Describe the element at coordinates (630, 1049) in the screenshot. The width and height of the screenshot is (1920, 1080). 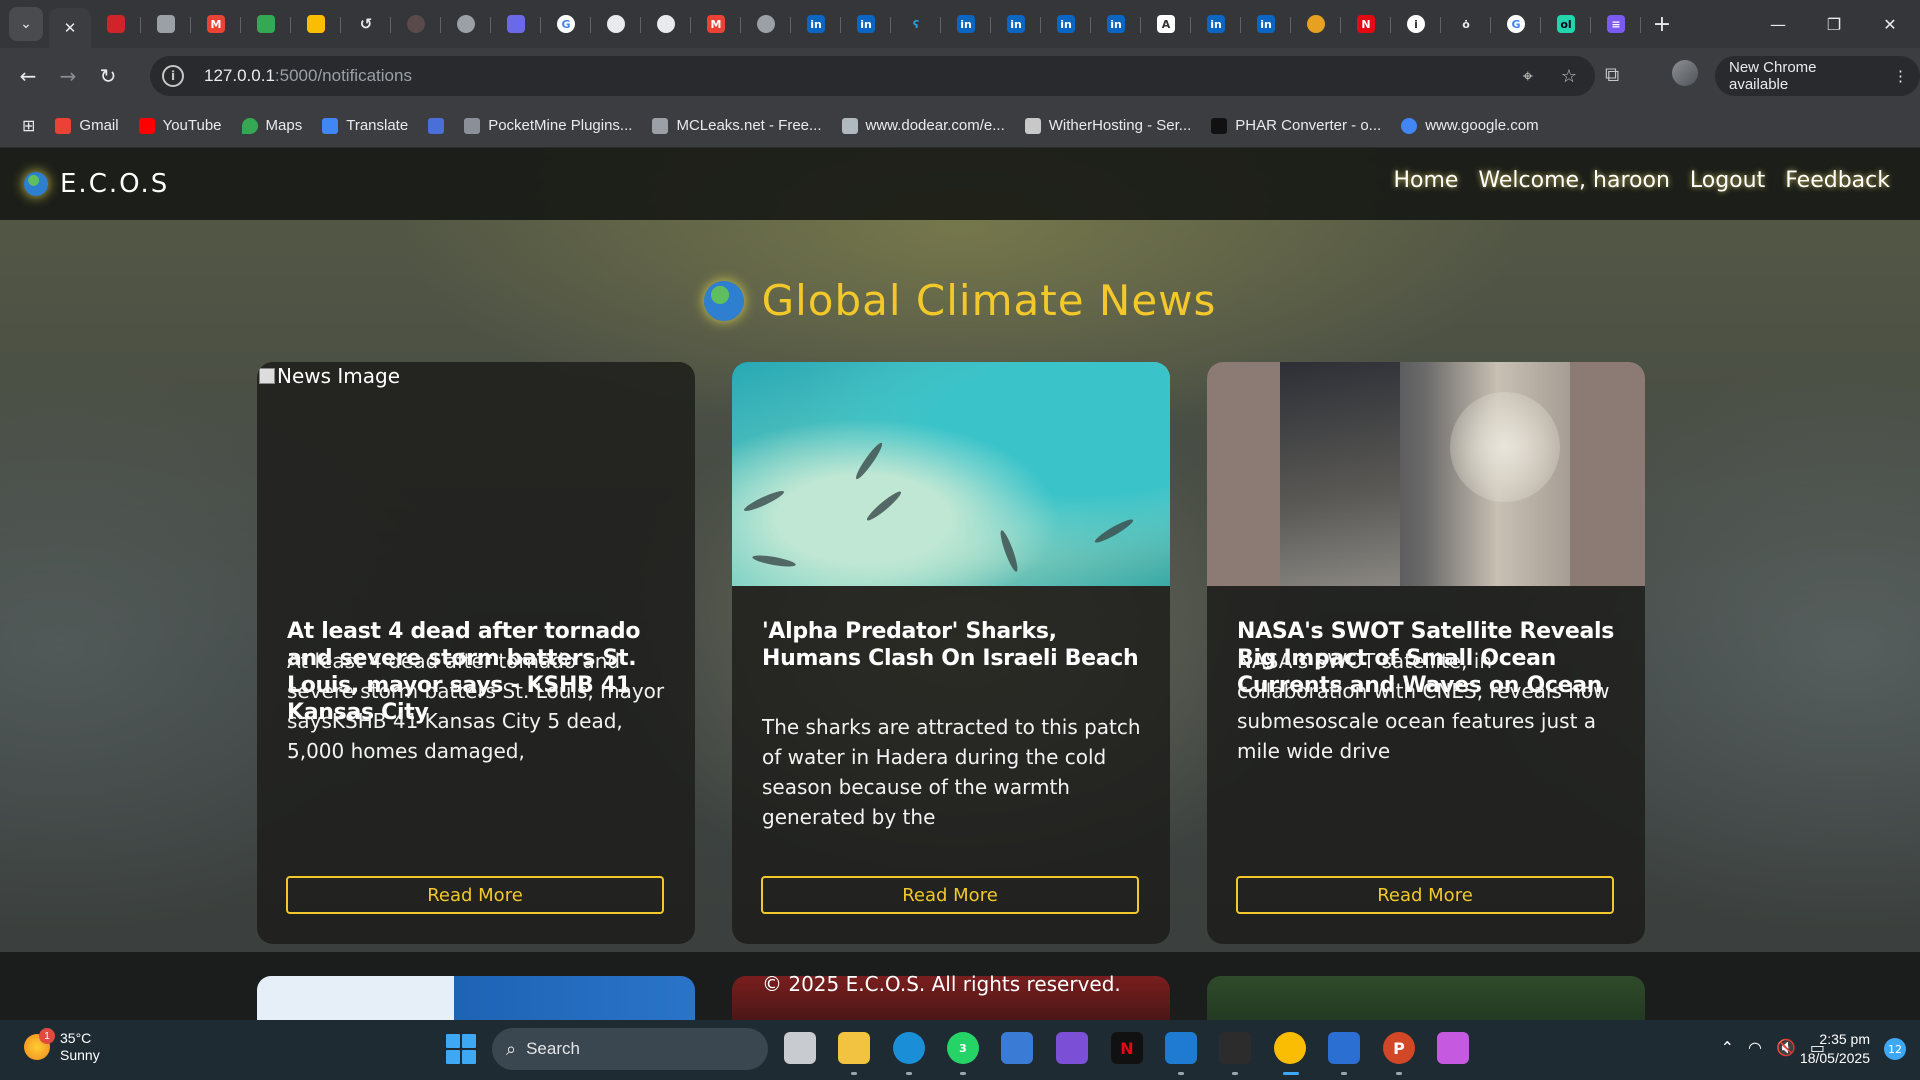
I see `taskbar-search: ⌕ Search` at that location.